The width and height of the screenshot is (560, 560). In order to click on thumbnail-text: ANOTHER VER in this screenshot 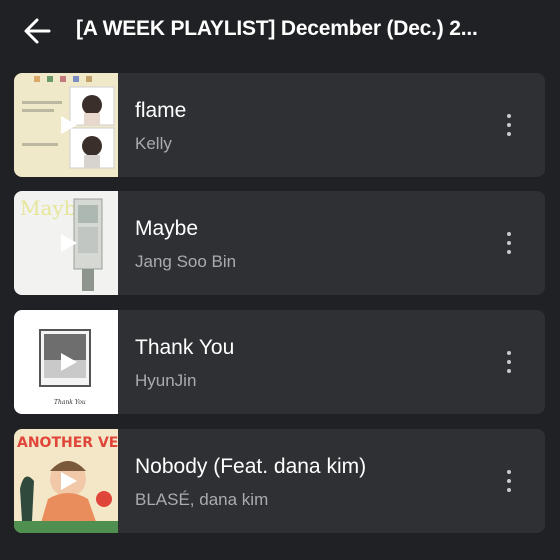, I will do `click(67, 443)`.